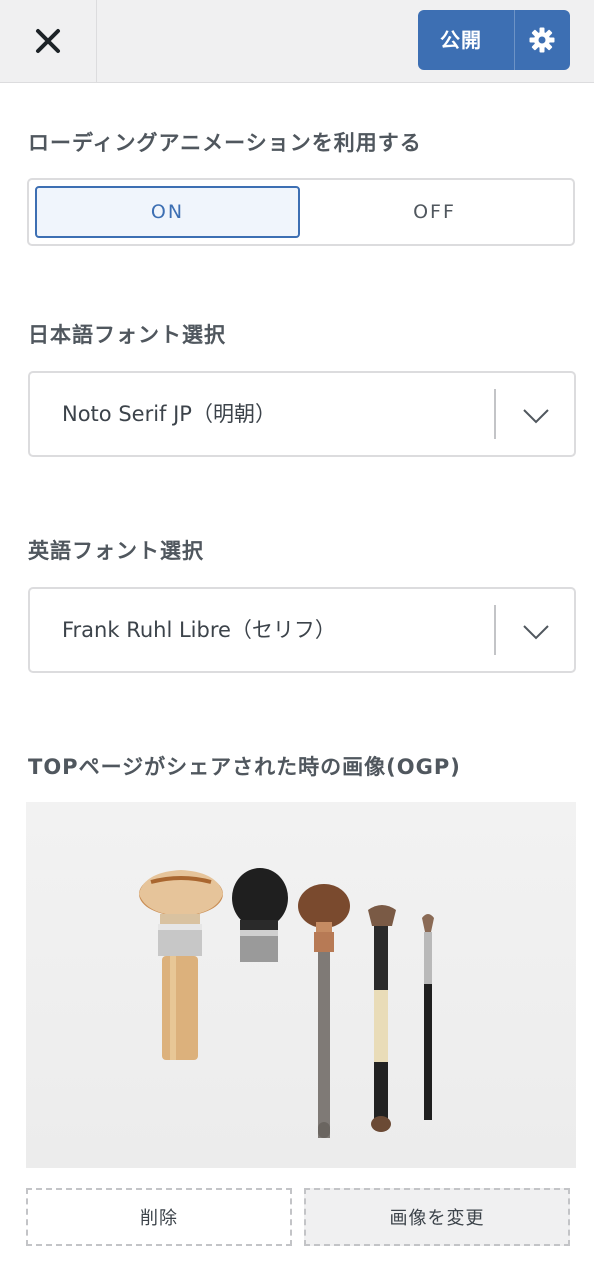 The height and width of the screenshot is (1288, 594). Describe the element at coordinates (199, 630) in the screenshot. I see `english-font-value: Frank Ruhl Libre（セリフ）` at that location.